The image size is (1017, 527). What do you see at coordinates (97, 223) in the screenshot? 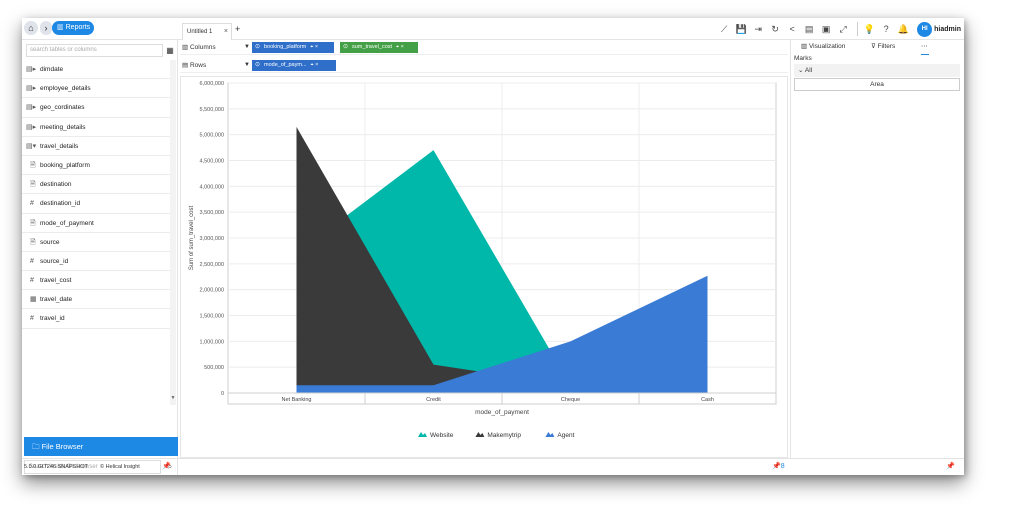
I see `tree-item: 🗎 mode_of_payment` at bounding box center [97, 223].